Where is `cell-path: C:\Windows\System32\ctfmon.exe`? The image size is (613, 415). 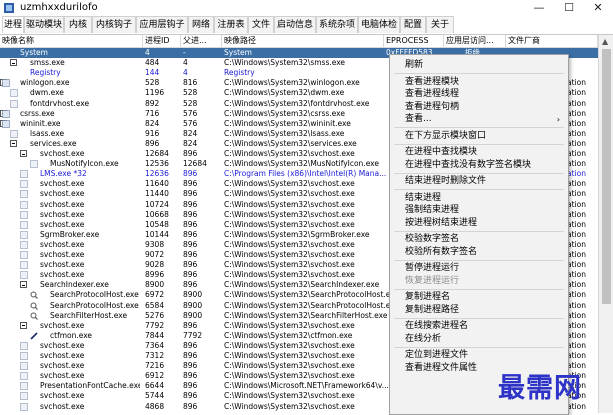 cell-path: C:\Windows\System32\ctfmon.exe is located at coordinates (288, 335).